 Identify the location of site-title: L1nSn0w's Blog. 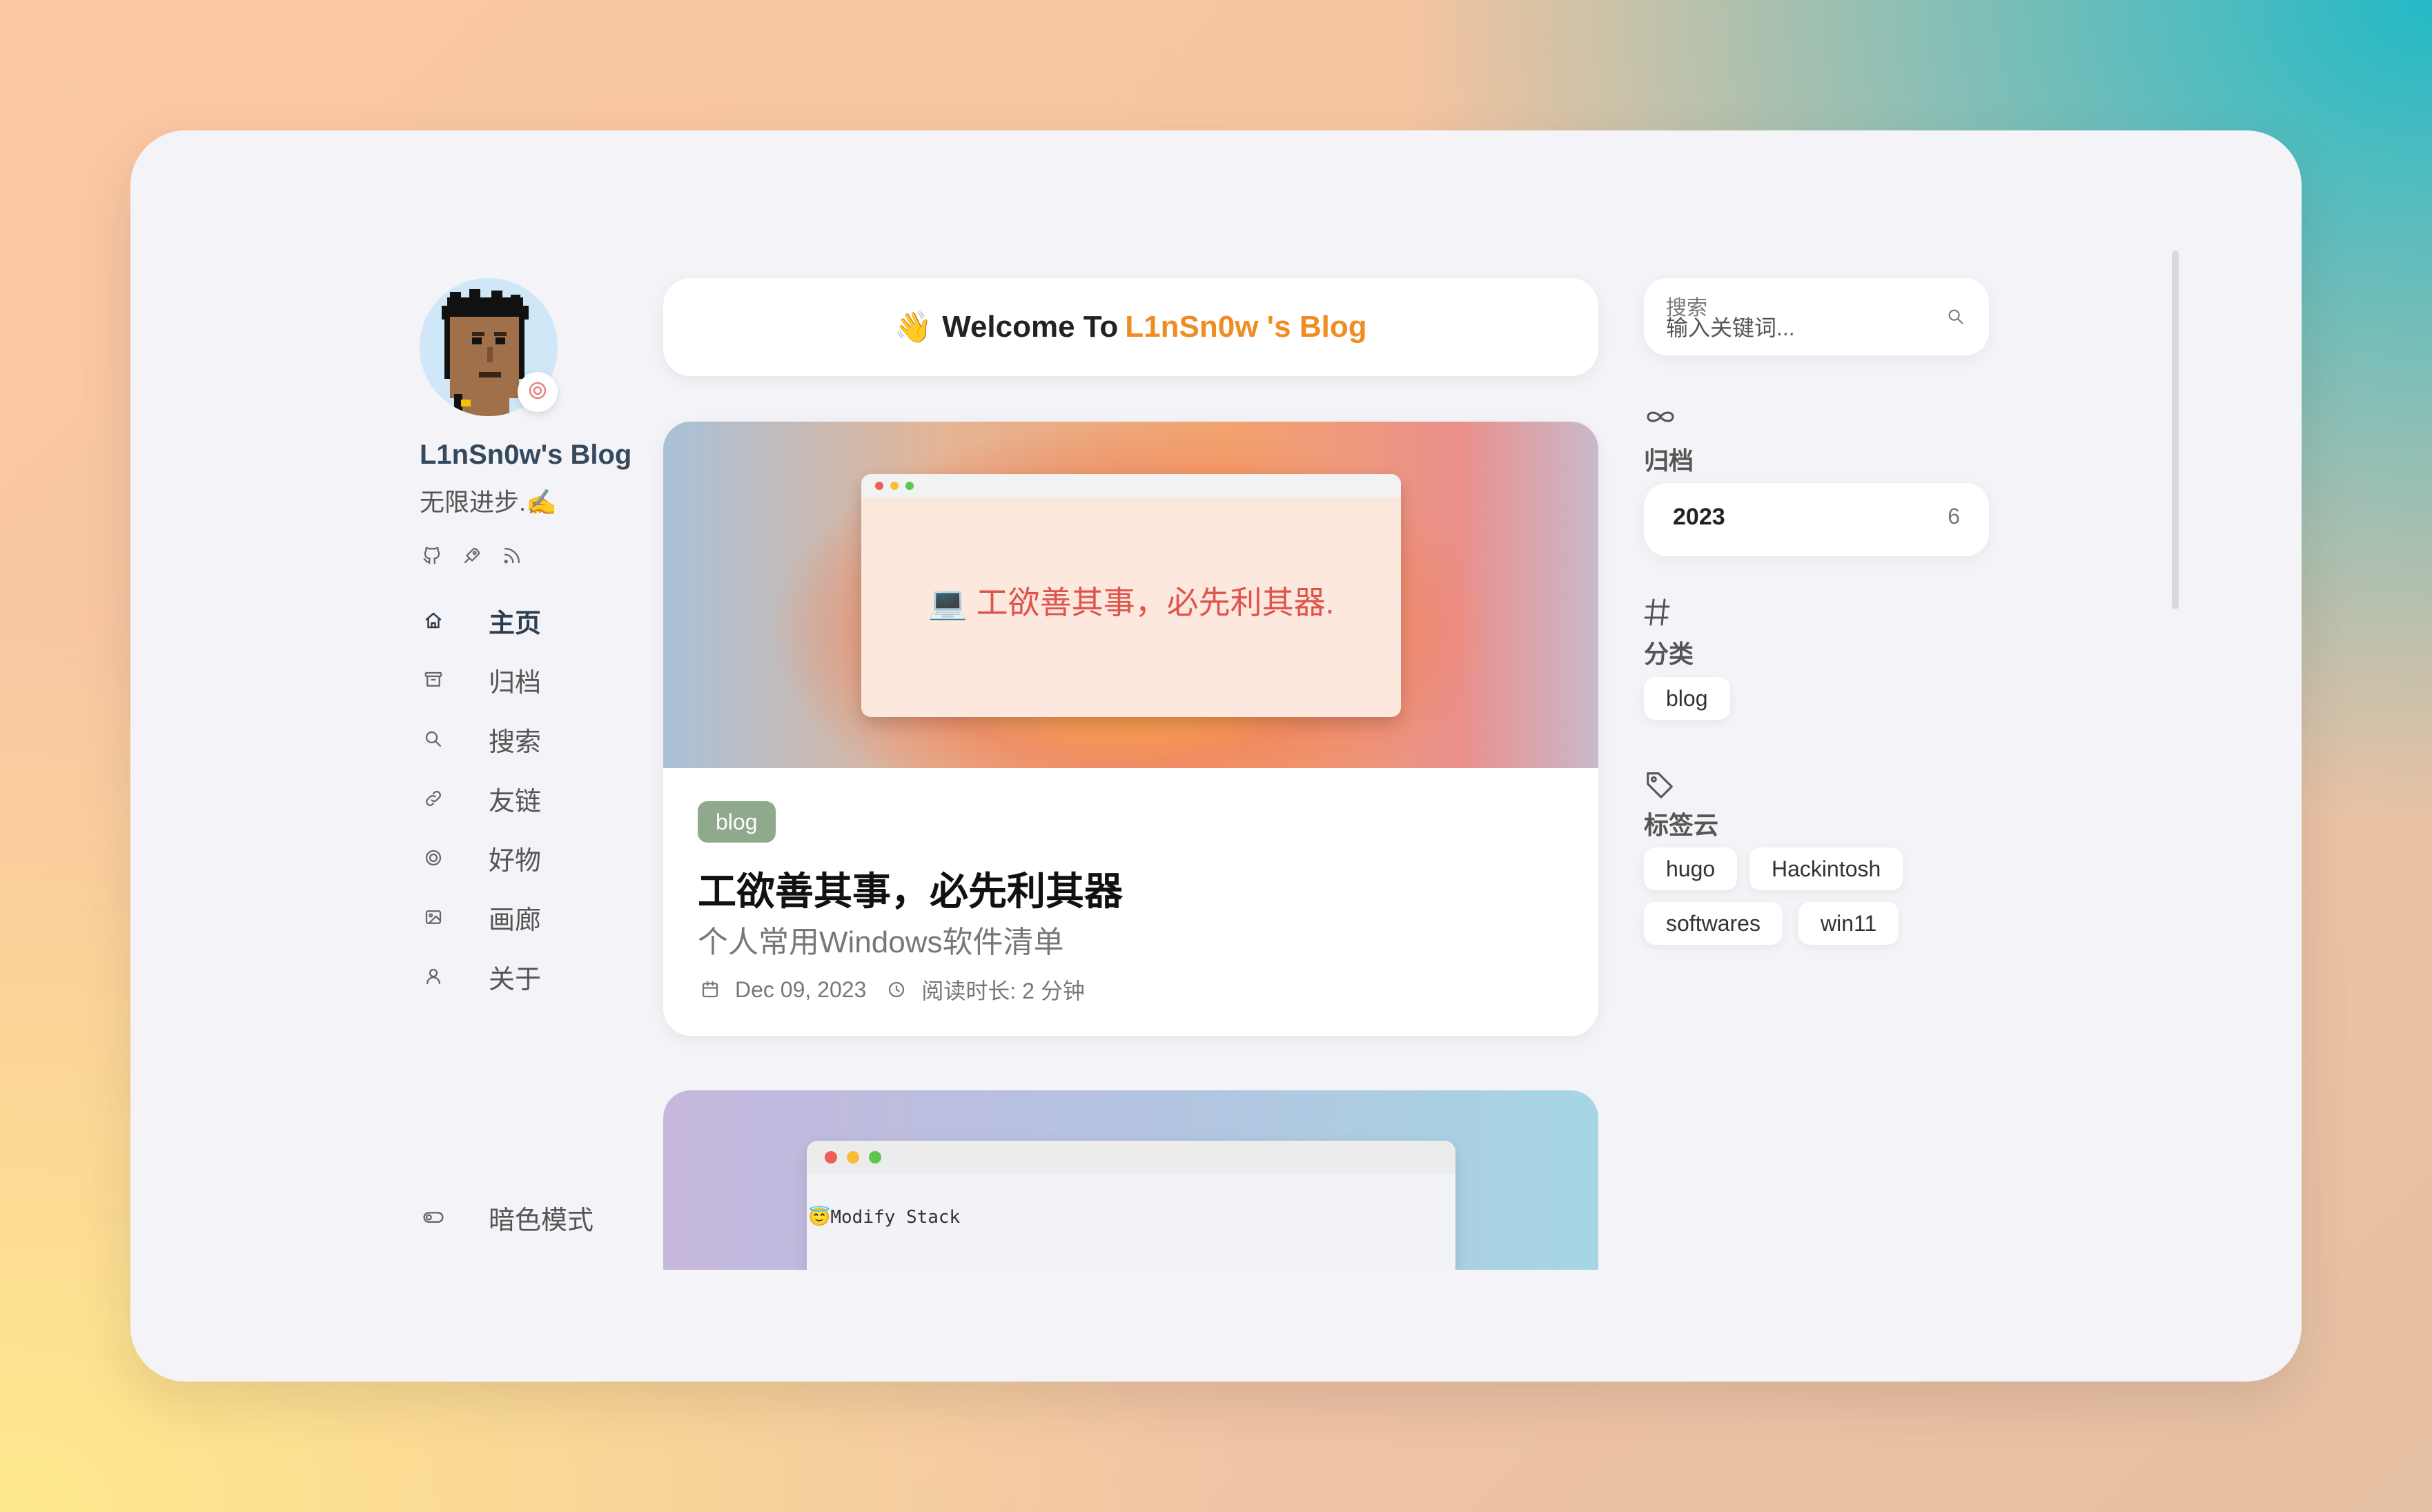
(525, 455).